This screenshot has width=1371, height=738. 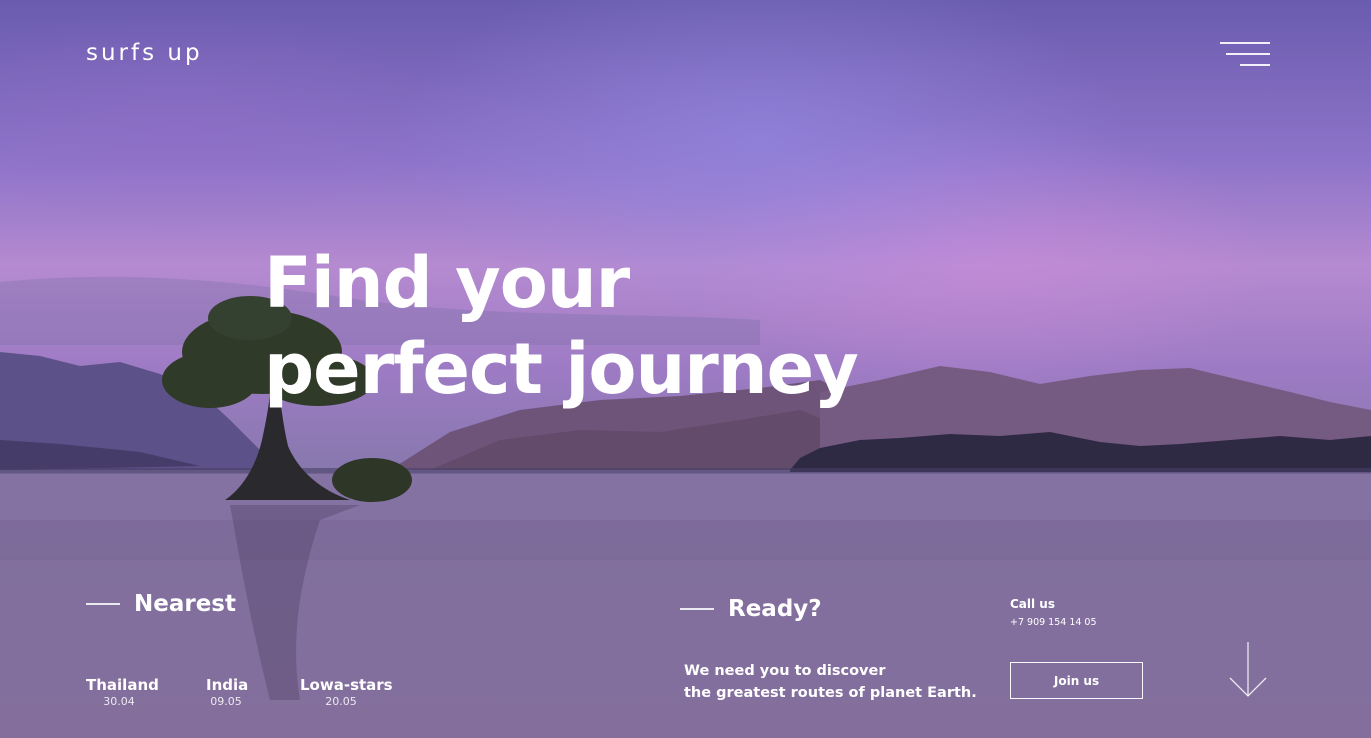 What do you see at coordinates (346, 685) in the screenshot?
I see `destination-name: Lowa-stars` at bounding box center [346, 685].